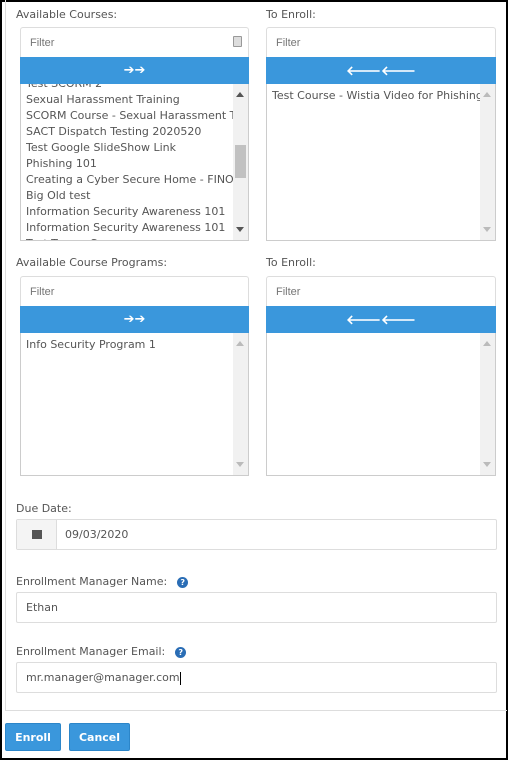 The width and height of the screenshot is (508, 760). I want to click on manager-name-label: Enrollment Manager Name:?, so click(102, 581).